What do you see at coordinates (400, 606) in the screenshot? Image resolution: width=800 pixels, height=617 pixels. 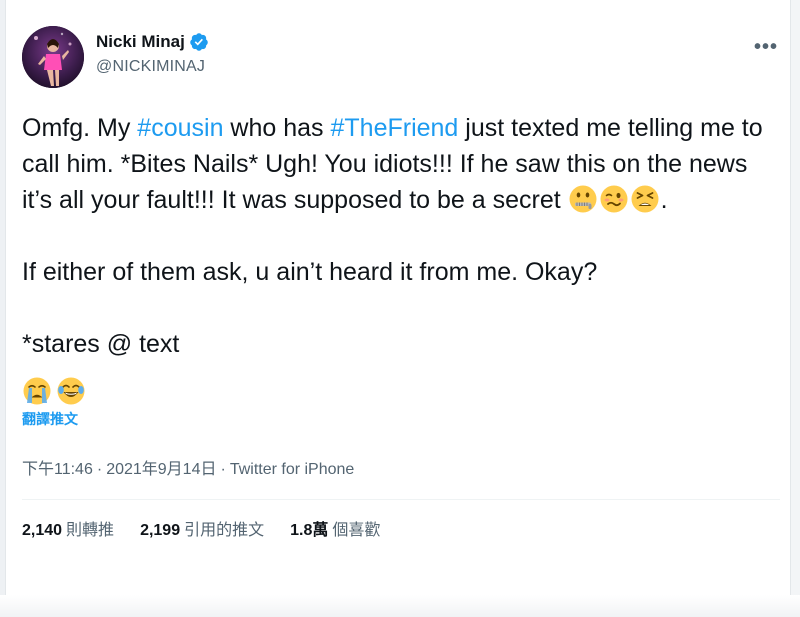 I see `window-frame-bottom` at bounding box center [400, 606].